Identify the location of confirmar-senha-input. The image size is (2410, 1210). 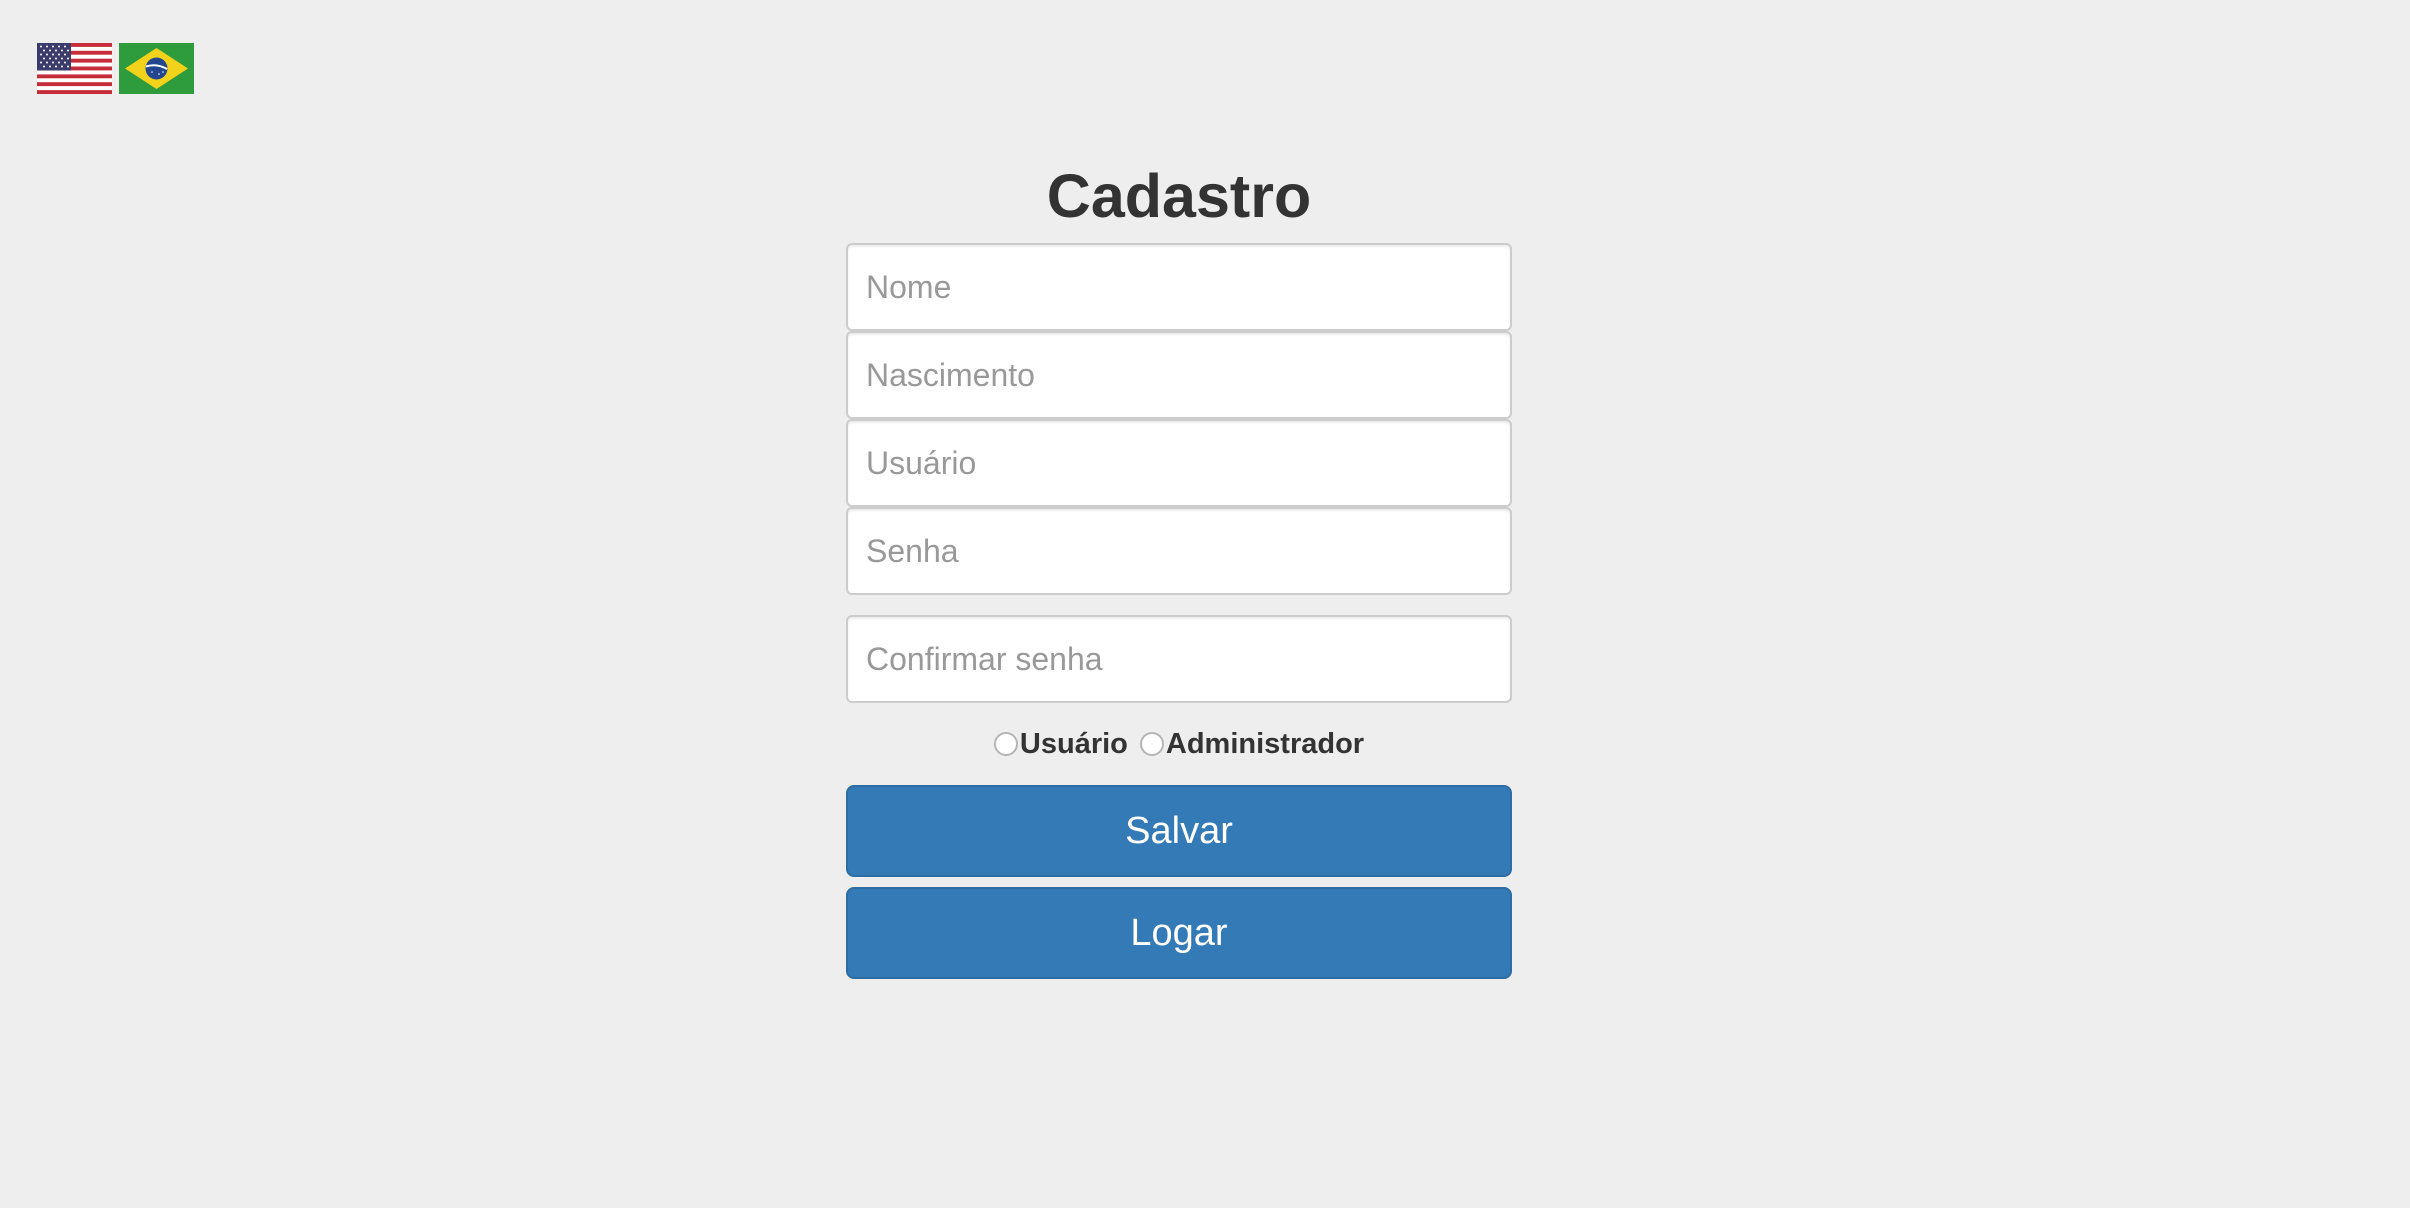
(1179, 659).